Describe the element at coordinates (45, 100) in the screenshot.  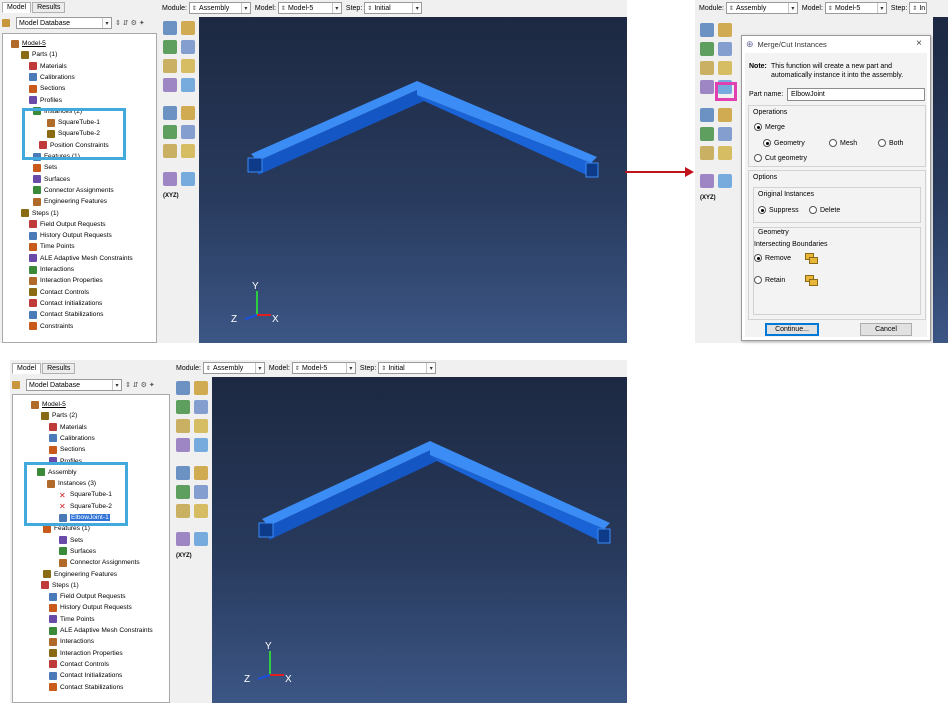
I see `tree-item: Profiles` at that location.